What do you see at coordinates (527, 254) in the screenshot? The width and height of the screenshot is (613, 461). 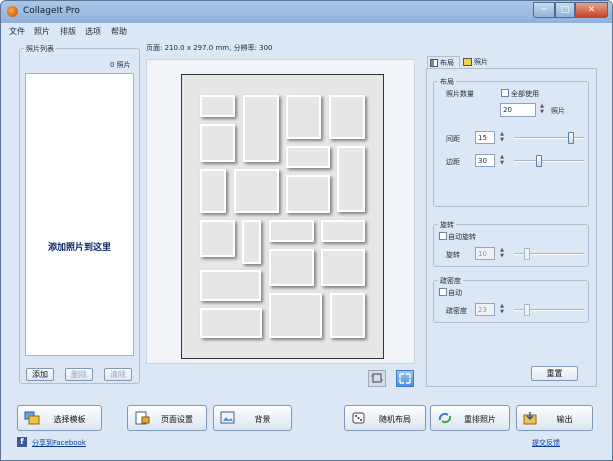 I see `rotation-slider-thumb` at bounding box center [527, 254].